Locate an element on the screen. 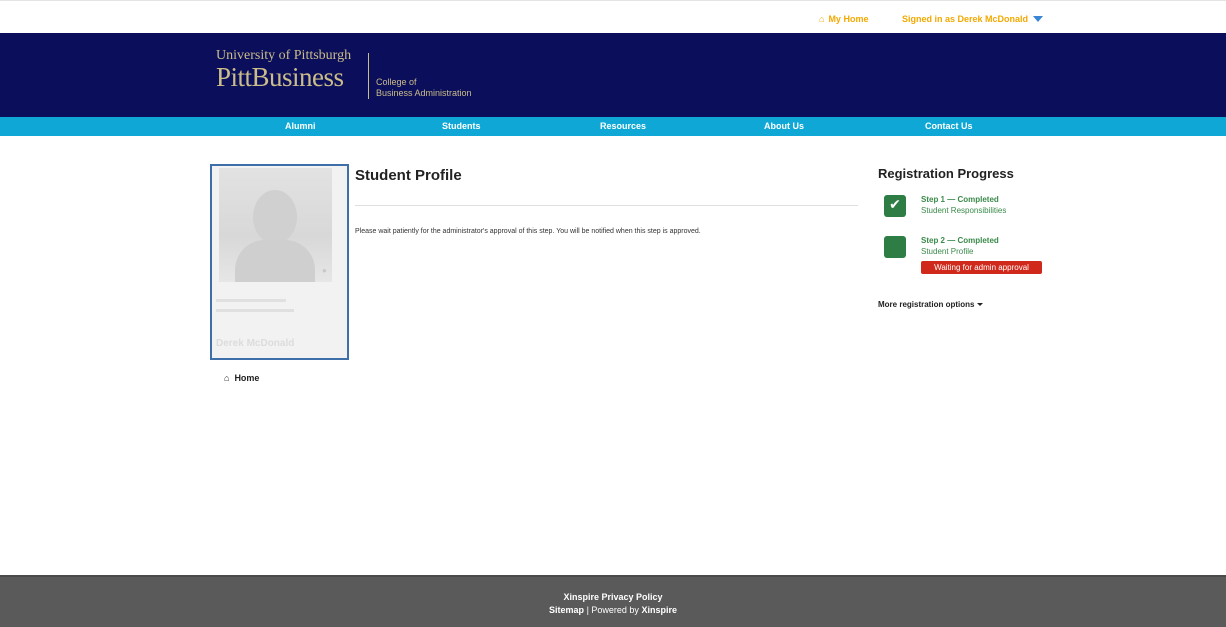  step2-title: Step 2 — Completed is located at coordinates (960, 240).